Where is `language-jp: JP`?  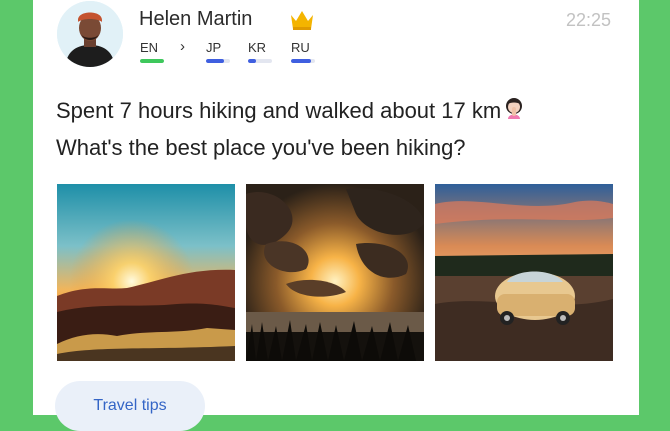
language-jp: JP is located at coordinates (219, 51).